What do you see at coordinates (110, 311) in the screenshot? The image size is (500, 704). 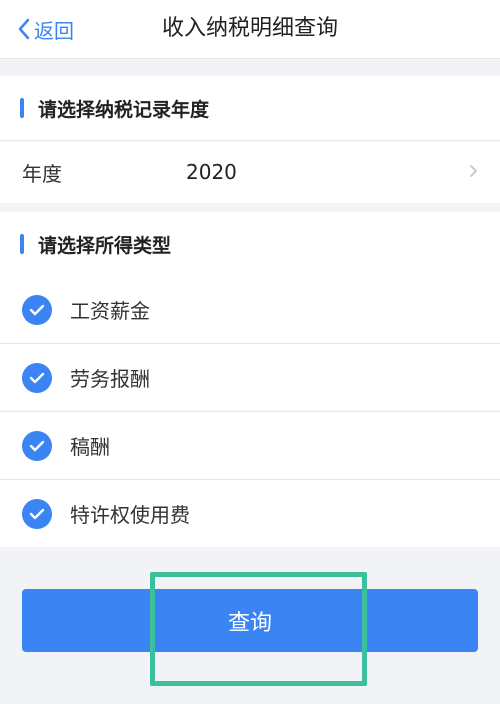 I see `type-option-label: 工资薪金` at bounding box center [110, 311].